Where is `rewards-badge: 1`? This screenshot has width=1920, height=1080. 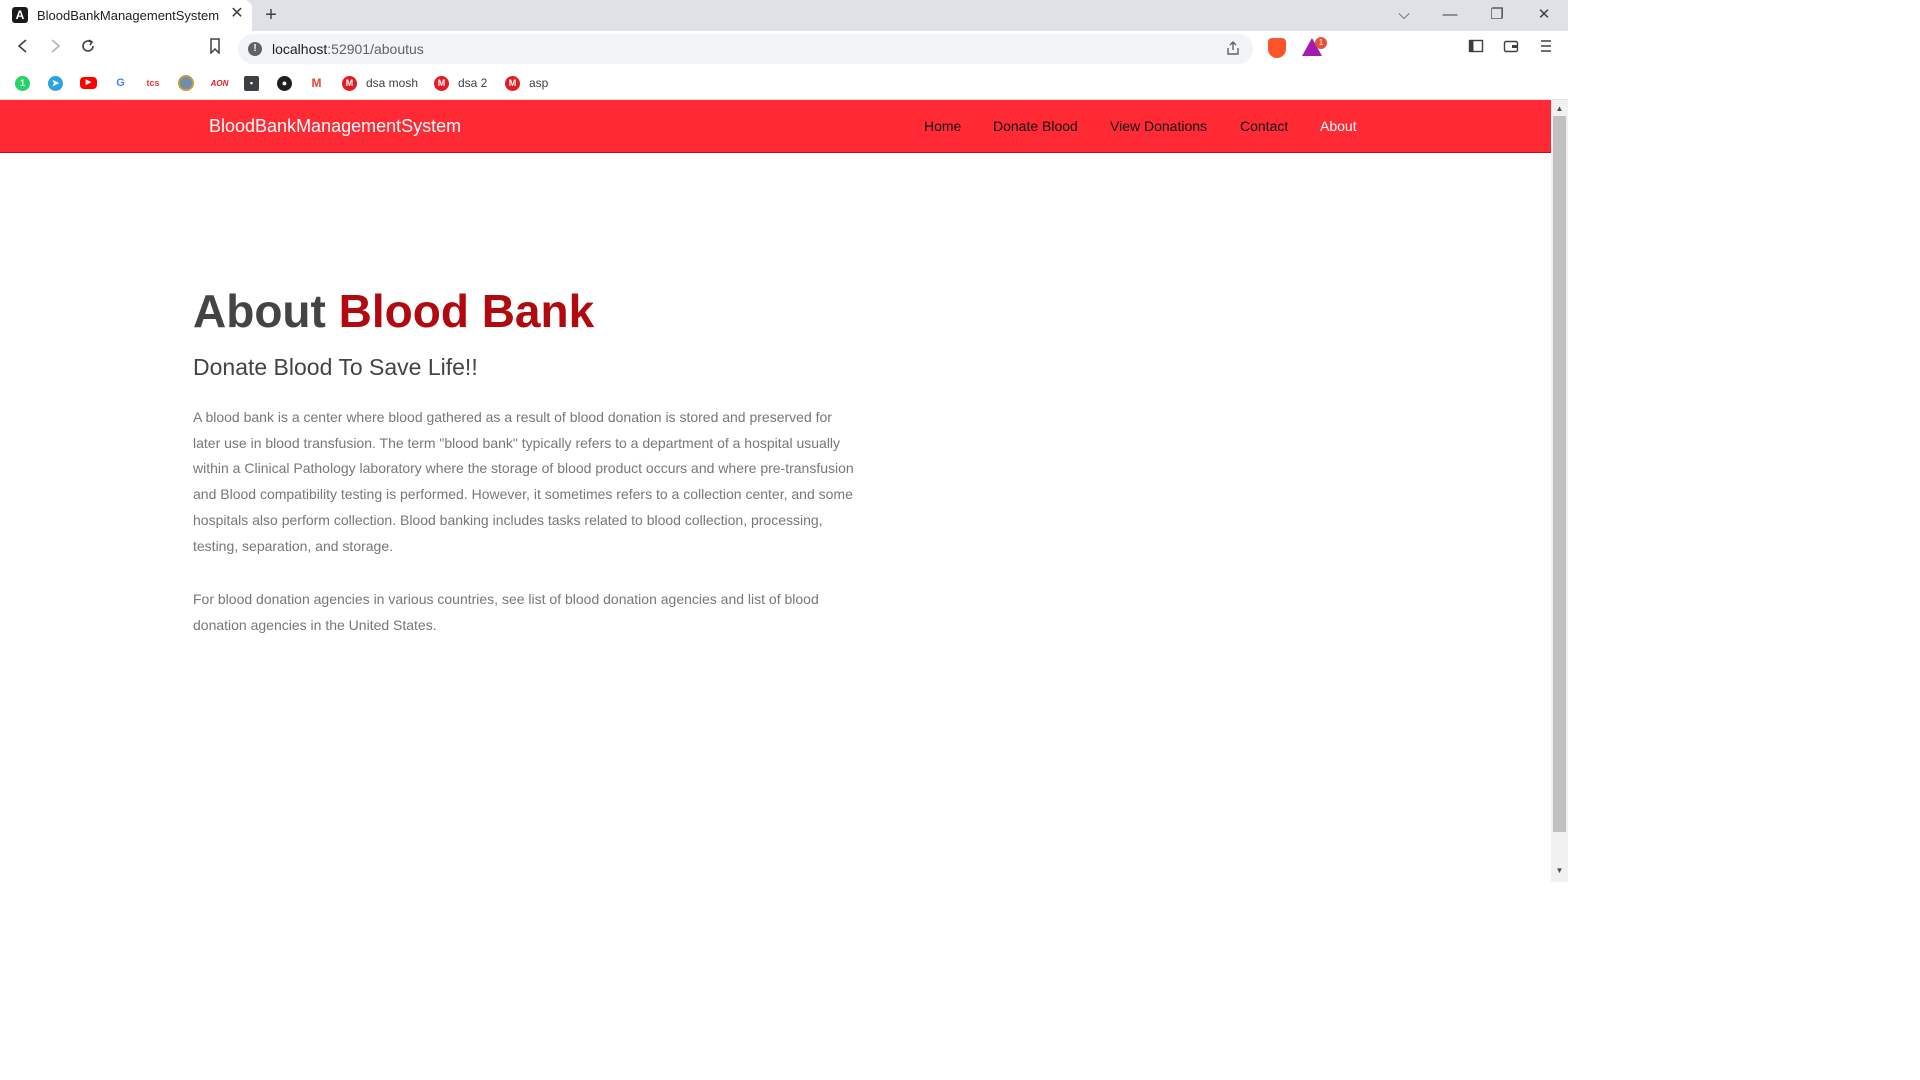
rewards-badge: 1 is located at coordinates (1321, 43).